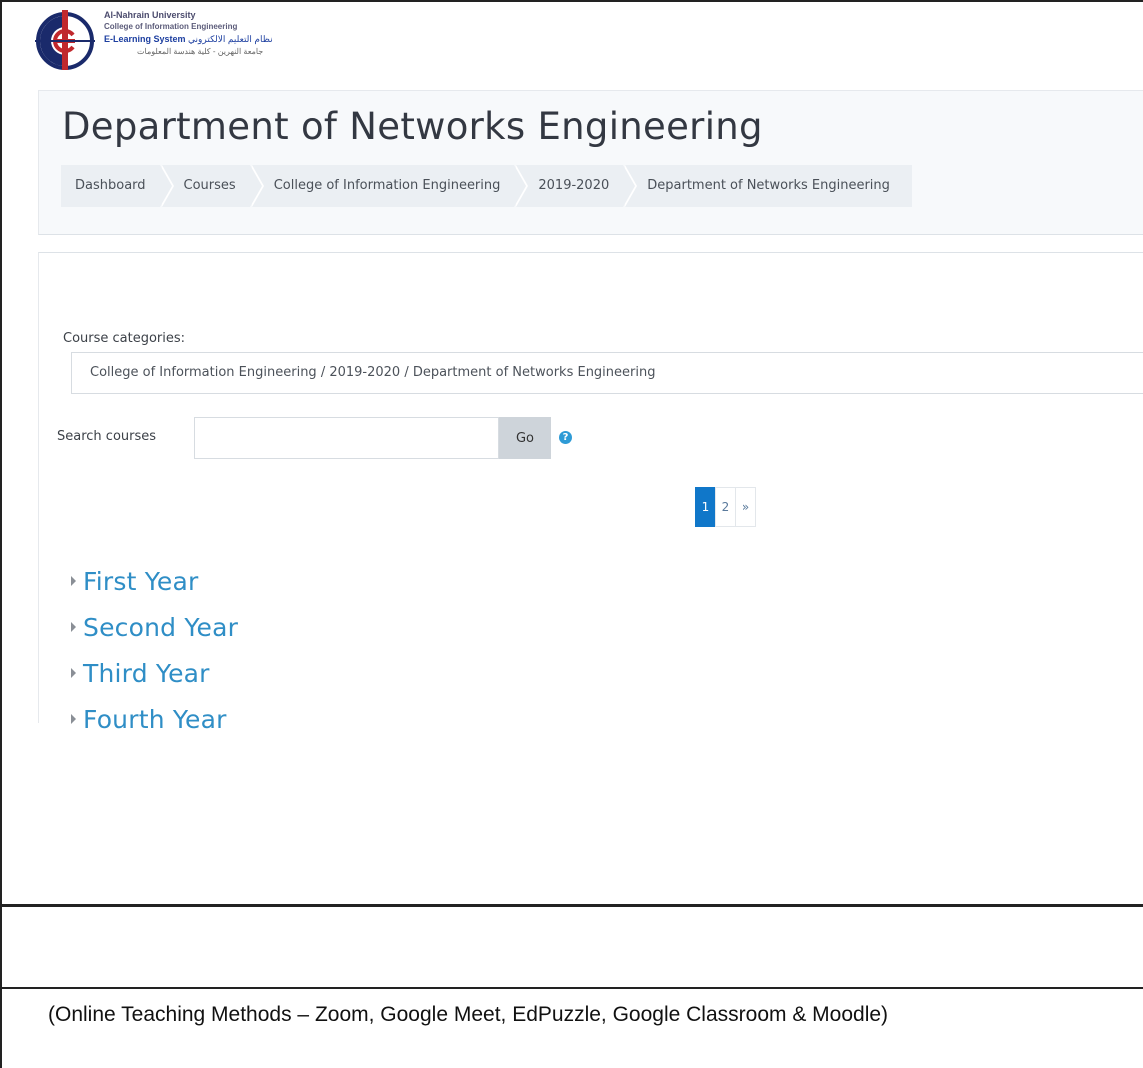 This screenshot has width=1143, height=1068. Describe the element at coordinates (65, 40) in the screenshot. I see `university-logo` at that location.